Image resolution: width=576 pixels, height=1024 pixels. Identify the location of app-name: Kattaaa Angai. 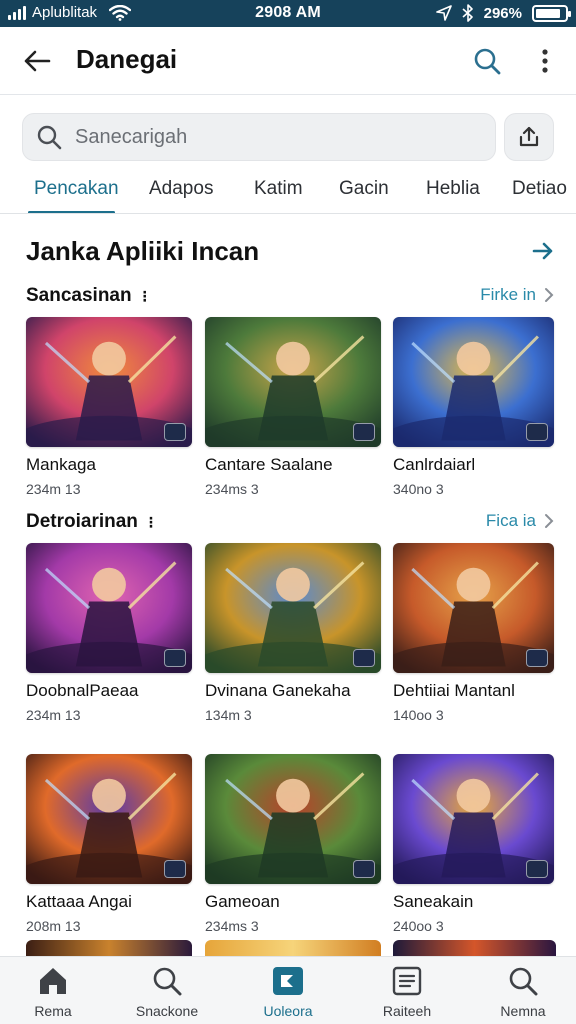
(79, 901).